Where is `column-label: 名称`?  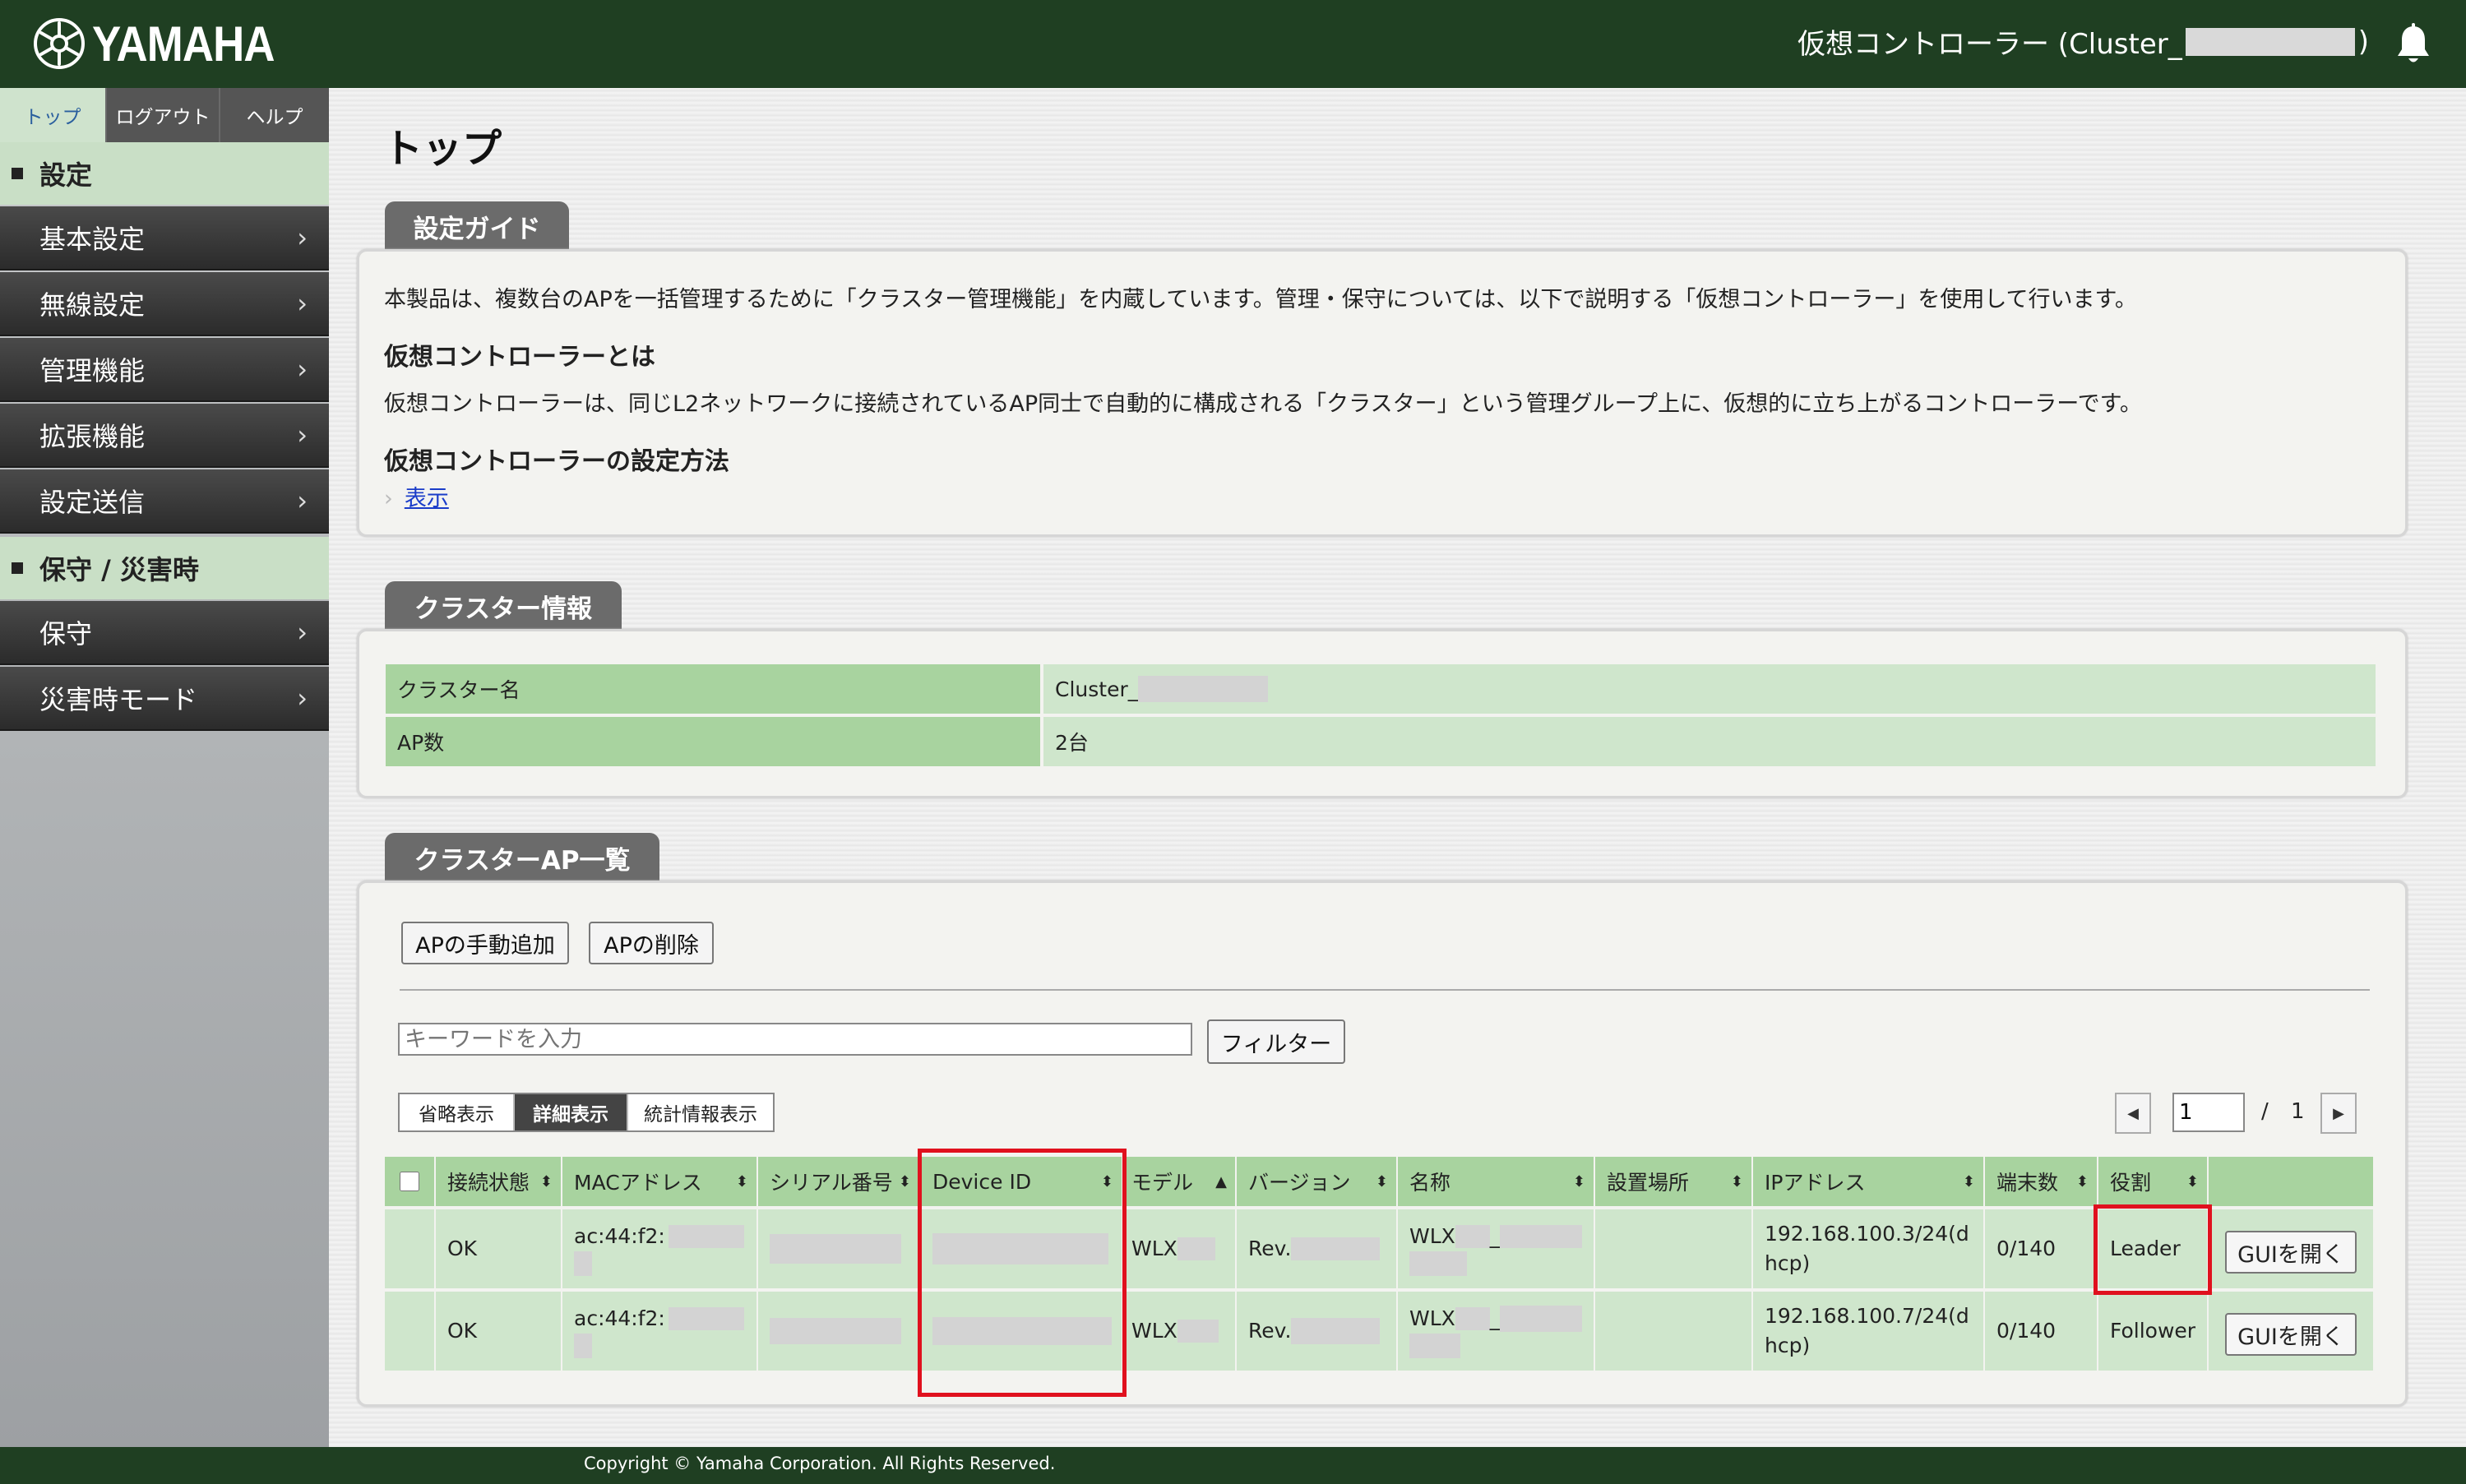
column-label: 名称 is located at coordinates (1430, 1183).